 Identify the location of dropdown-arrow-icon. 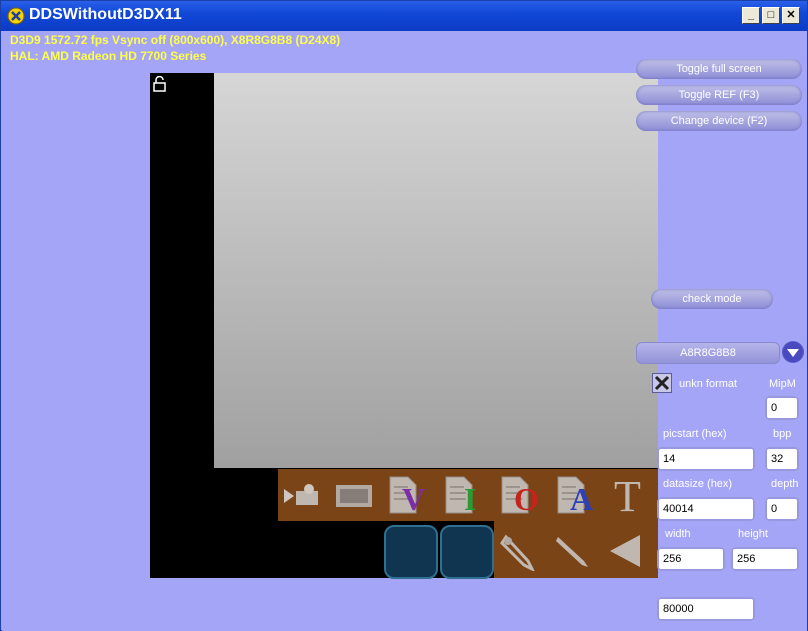
(793, 352).